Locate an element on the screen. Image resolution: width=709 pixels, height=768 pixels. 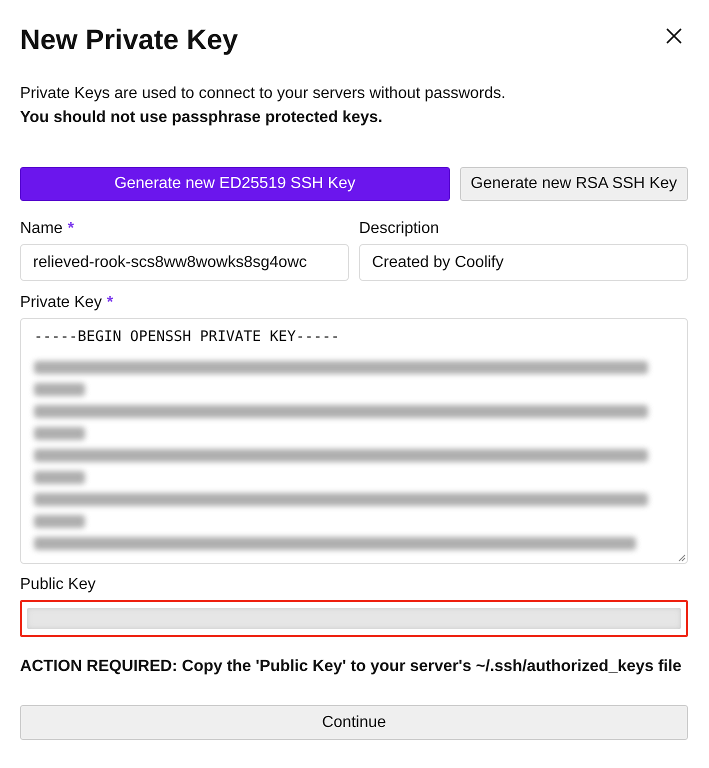
dialog-title: New Private Key is located at coordinates (129, 40).